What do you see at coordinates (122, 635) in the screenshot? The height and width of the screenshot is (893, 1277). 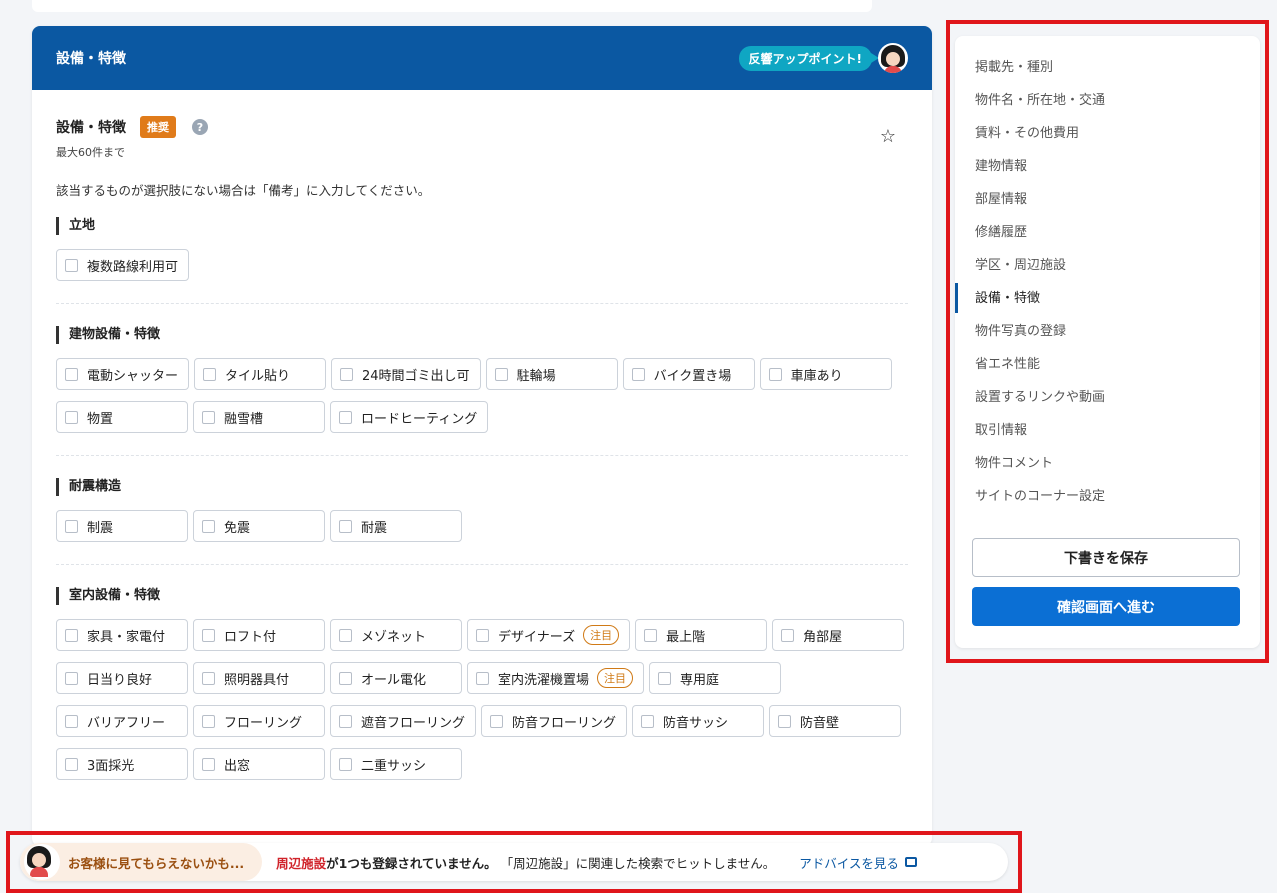 I see `option-checkbox: 家具・家電付` at bounding box center [122, 635].